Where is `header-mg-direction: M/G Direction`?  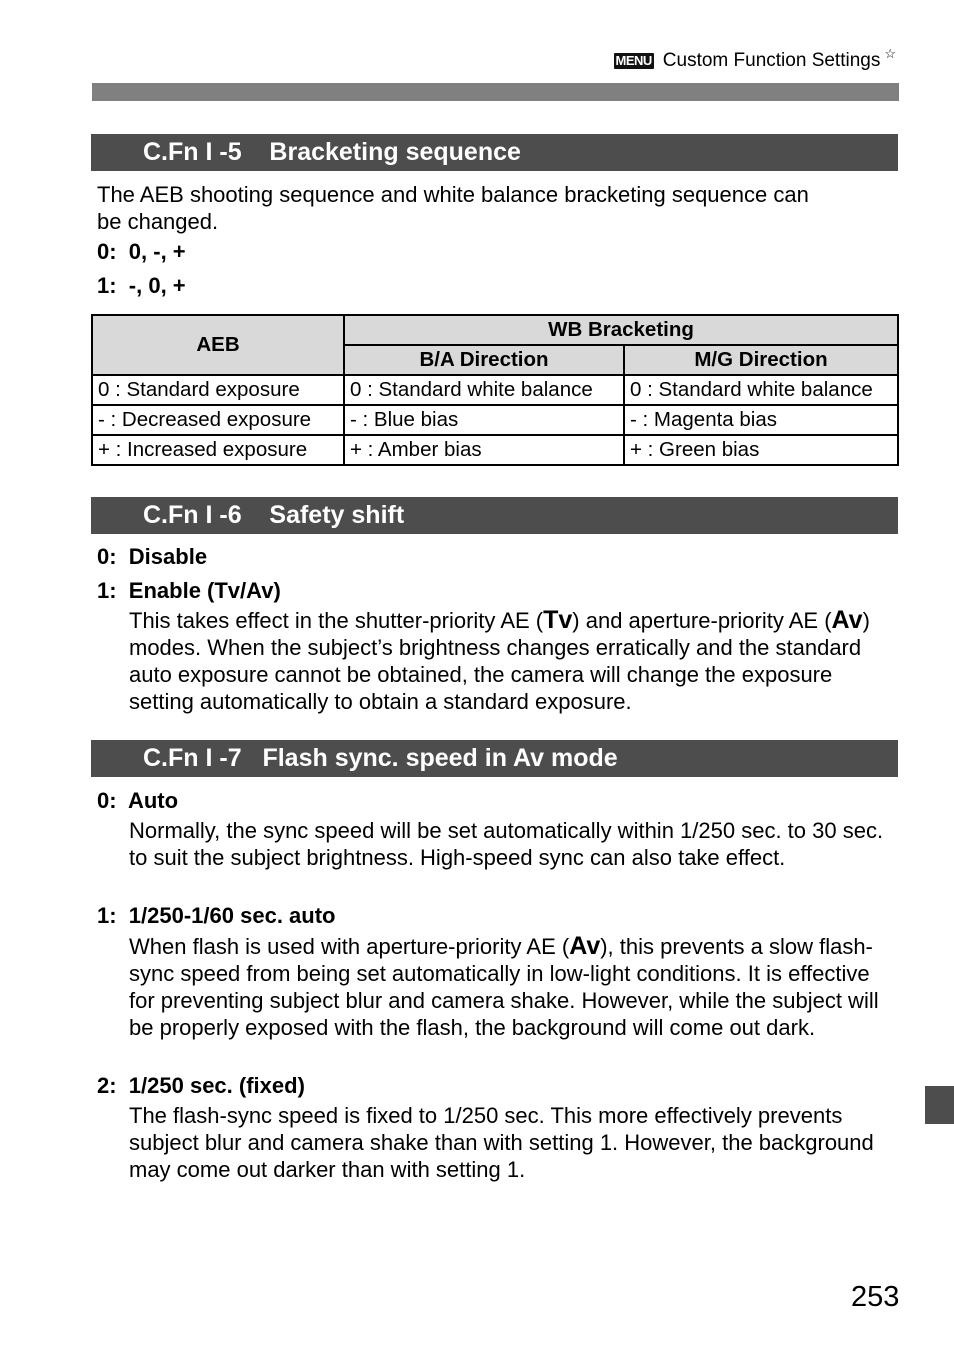 header-mg-direction: M/G Direction is located at coordinates (761, 360).